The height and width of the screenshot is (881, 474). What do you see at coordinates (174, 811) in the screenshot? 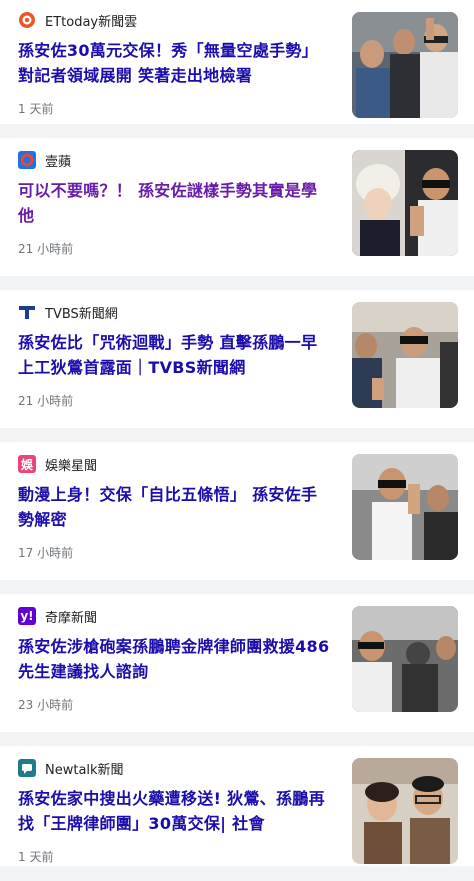
I see `headline-link: 孫安佐家中搜出火藥遭移送! 狄鶯、孫鵬再找「王牌律師團」30萬交保| 社會` at bounding box center [174, 811].